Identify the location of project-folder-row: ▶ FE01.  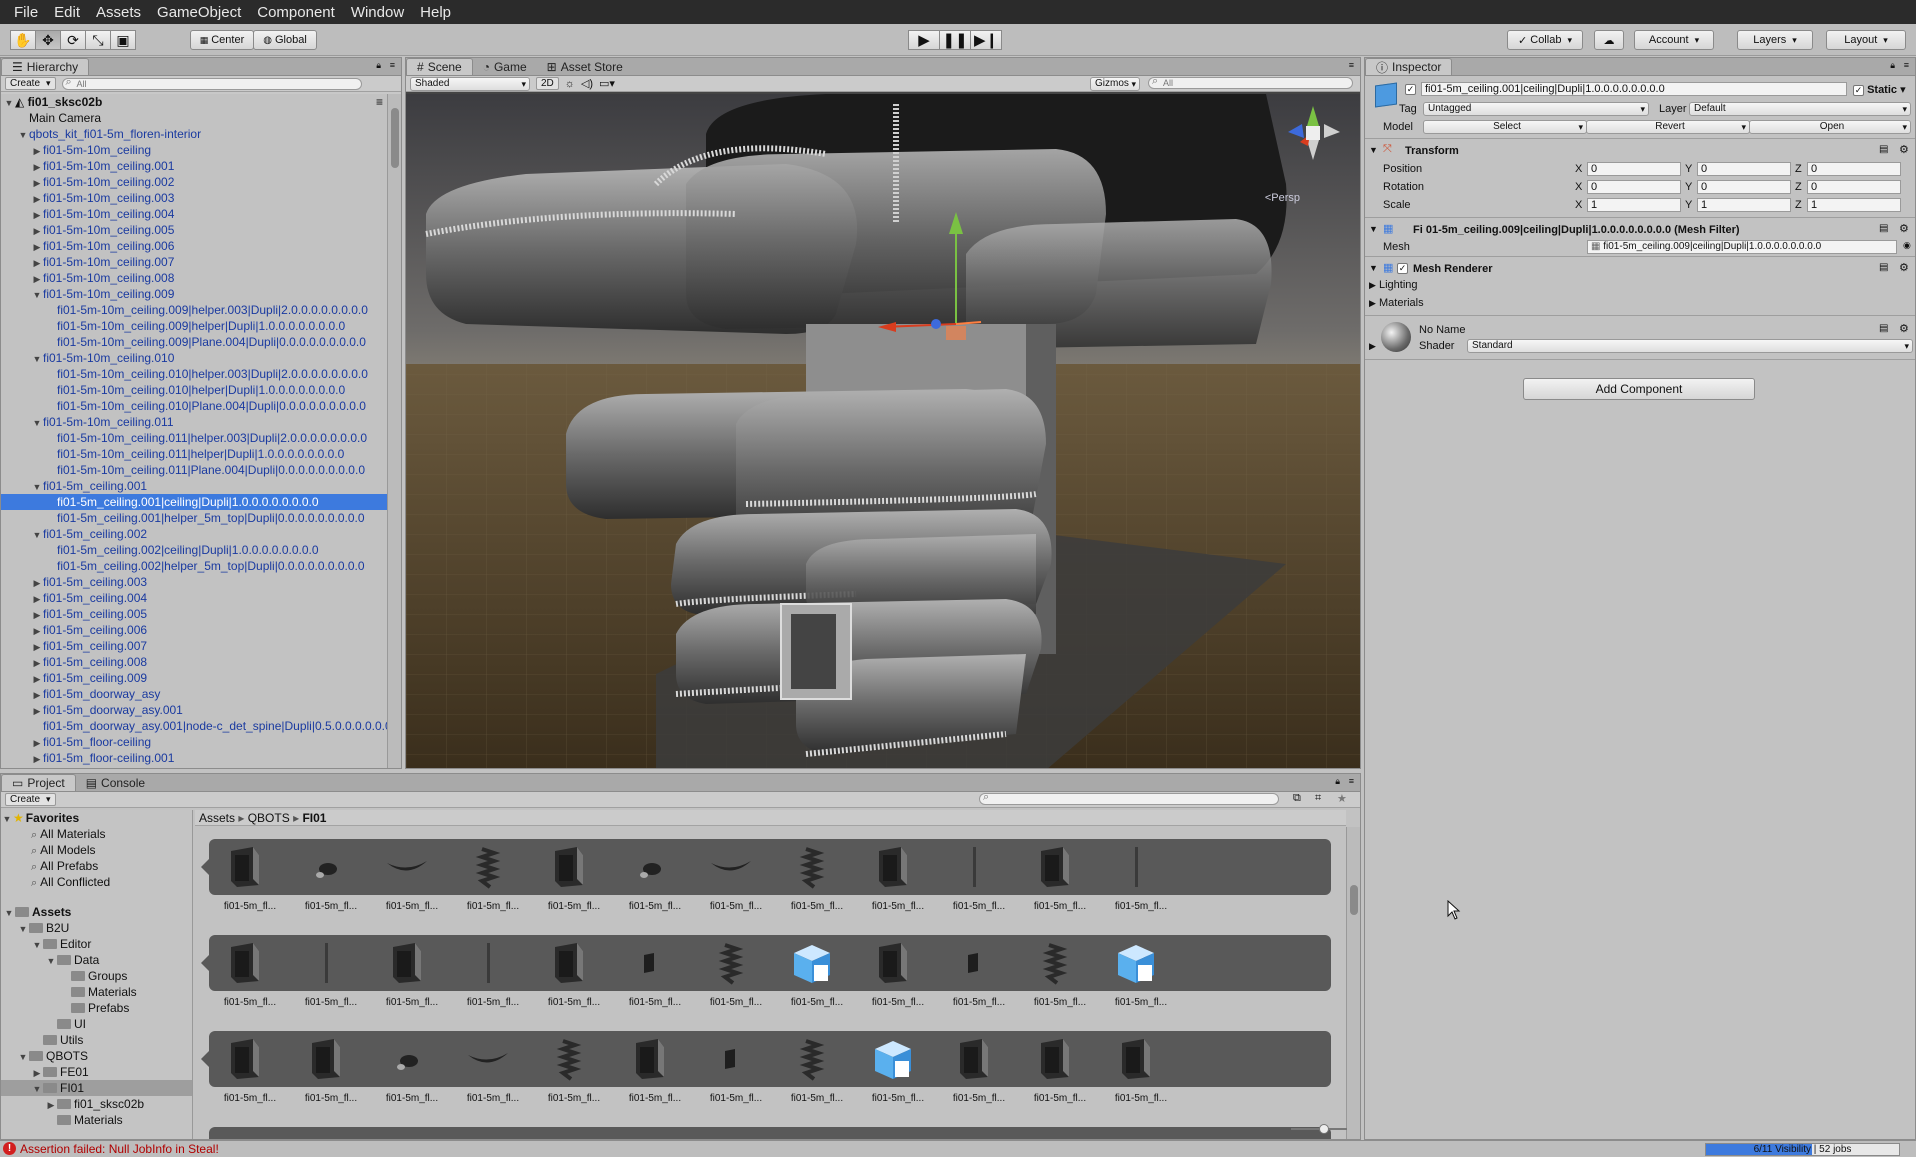
(96, 1072).